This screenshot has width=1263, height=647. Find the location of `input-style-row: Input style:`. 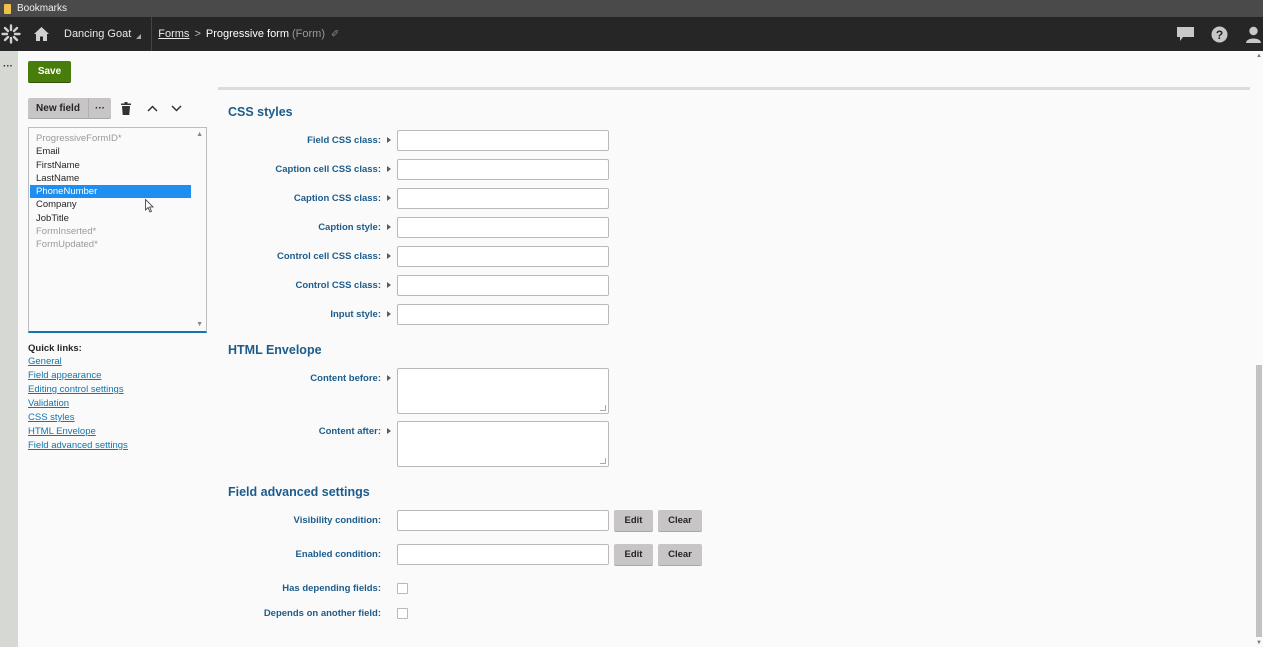

input-style-row: Input style: is located at coordinates (468, 314).